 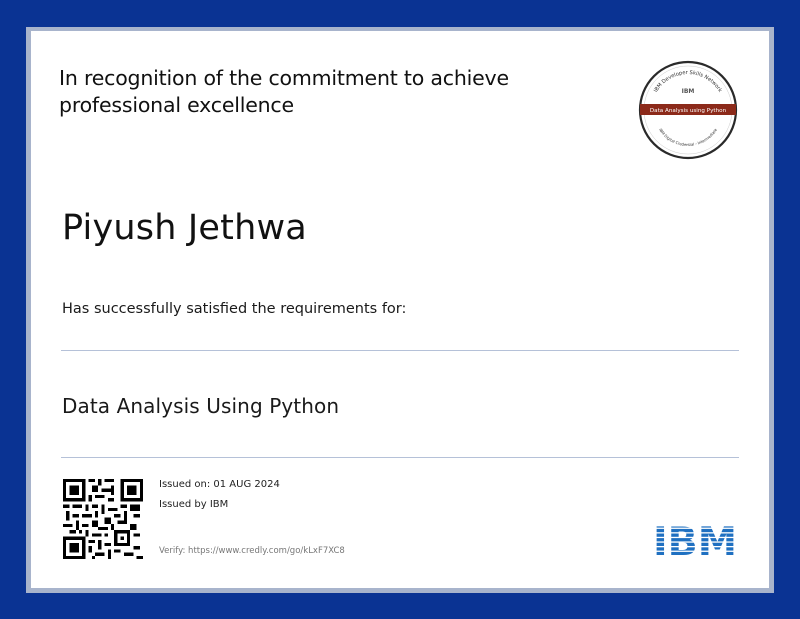 What do you see at coordinates (184, 228) in the screenshot?
I see `recipient-name: Piyush Jethwa` at bounding box center [184, 228].